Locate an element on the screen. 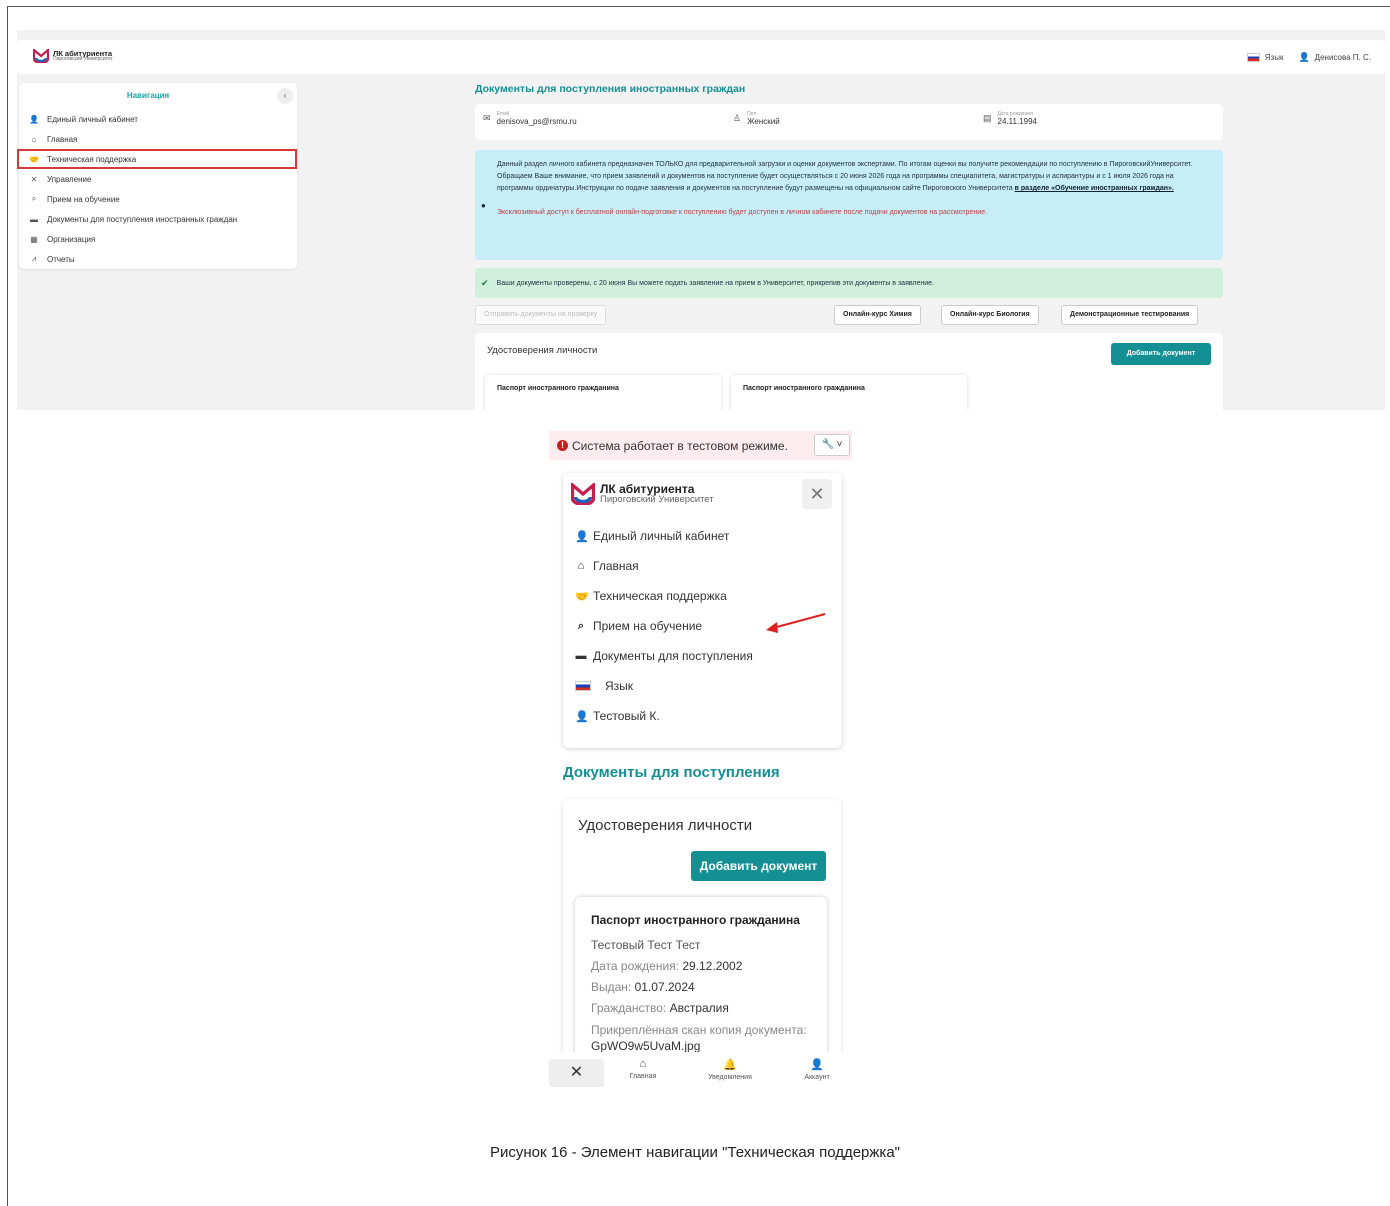 This screenshot has height=1206, width=1390. chart-icon: ⩘ is located at coordinates (34, 258).